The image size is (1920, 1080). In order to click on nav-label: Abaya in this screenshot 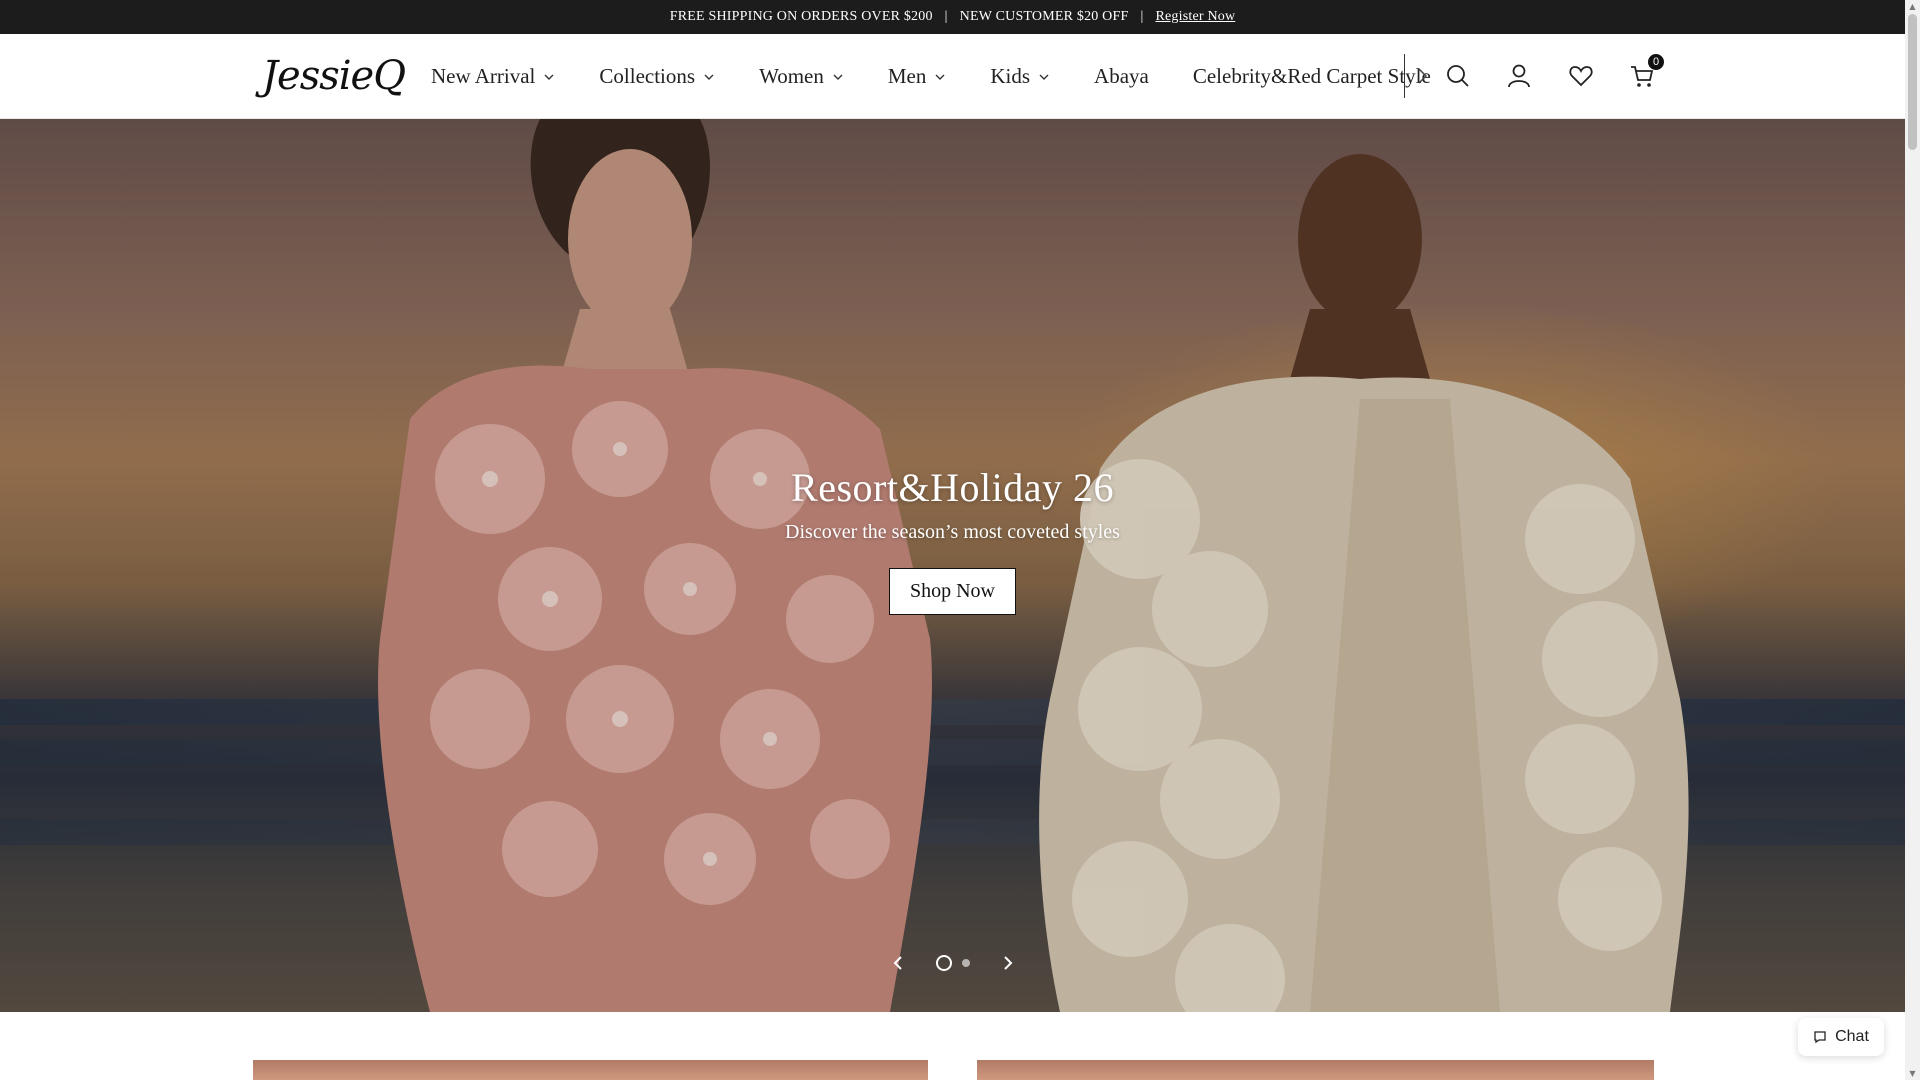, I will do `click(1121, 76)`.